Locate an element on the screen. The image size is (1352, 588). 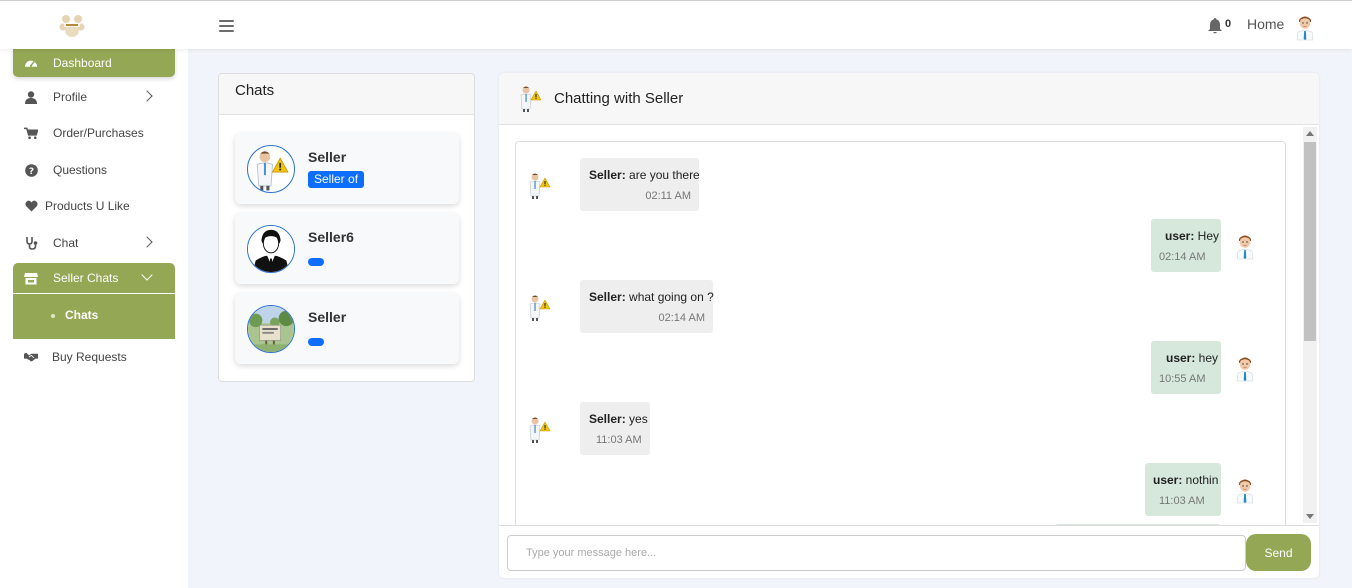
chevron-down-icon is located at coordinates (147, 275).